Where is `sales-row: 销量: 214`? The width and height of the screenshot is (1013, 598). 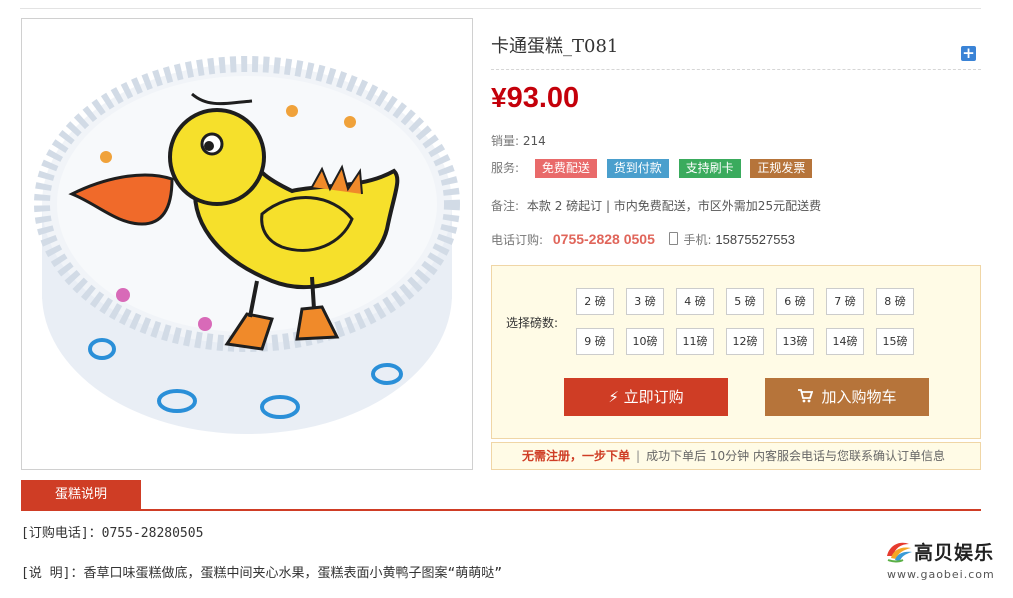
sales-row: 销量: 214 is located at coordinates (518, 140).